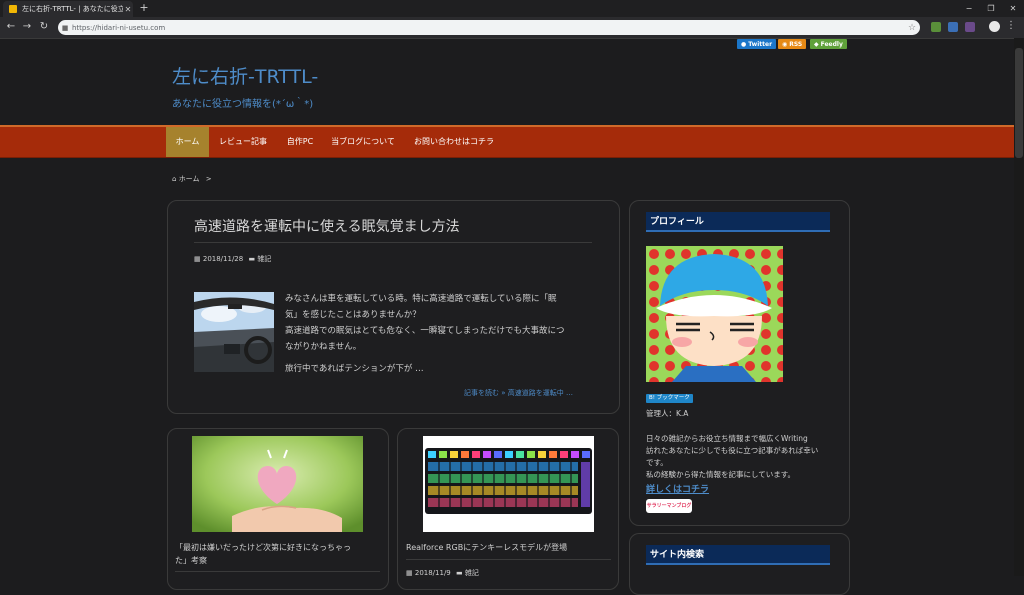 This screenshot has width=1024, height=595. I want to click on home-icon: ⌂, so click(174, 179).